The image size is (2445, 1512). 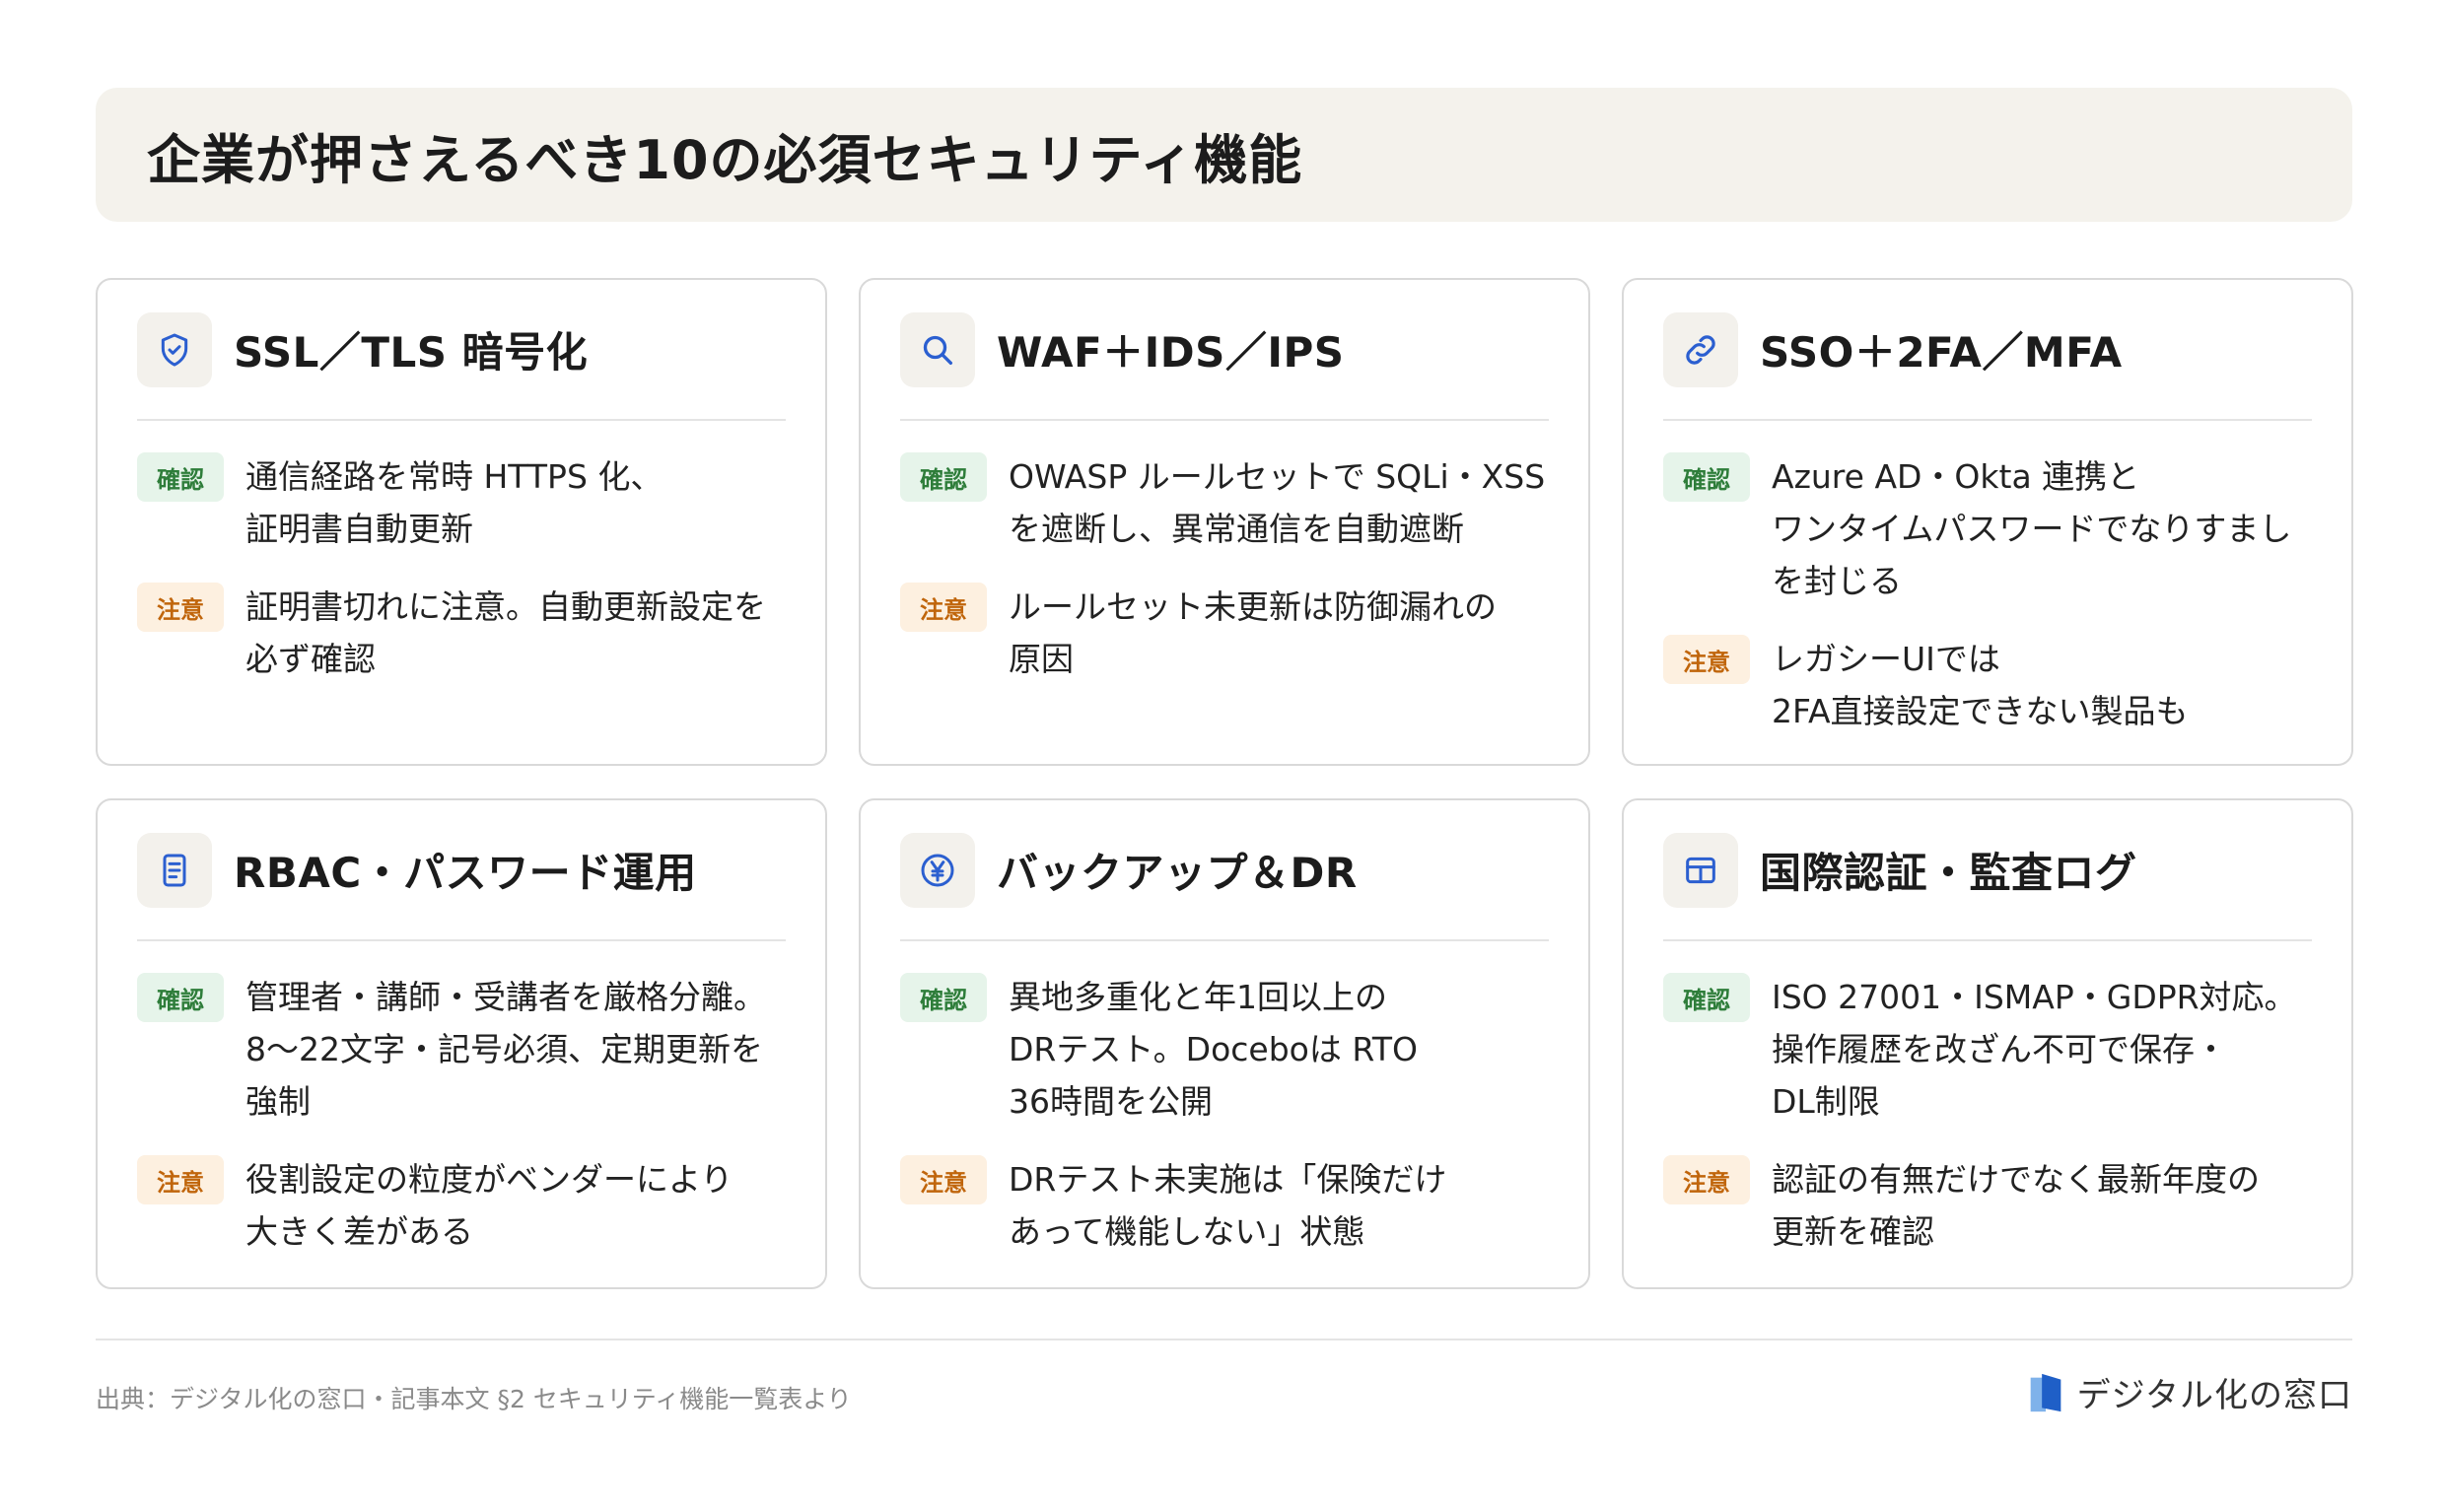 What do you see at coordinates (2045, 1392) in the screenshot?
I see `brand-logo-icon` at bounding box center [2045, 1392].